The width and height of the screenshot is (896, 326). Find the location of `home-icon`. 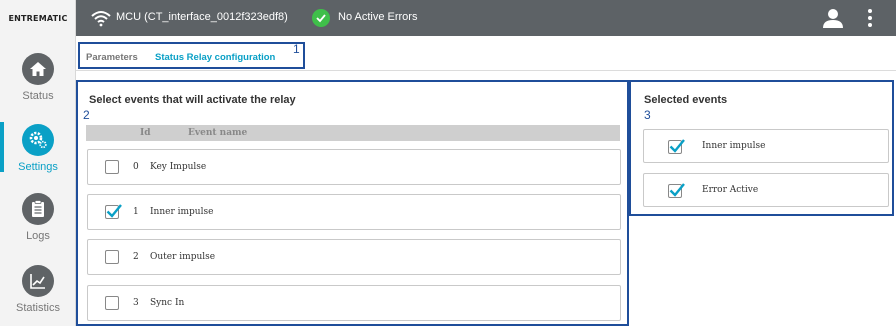

home-icon is located at coordinates (38, 69).